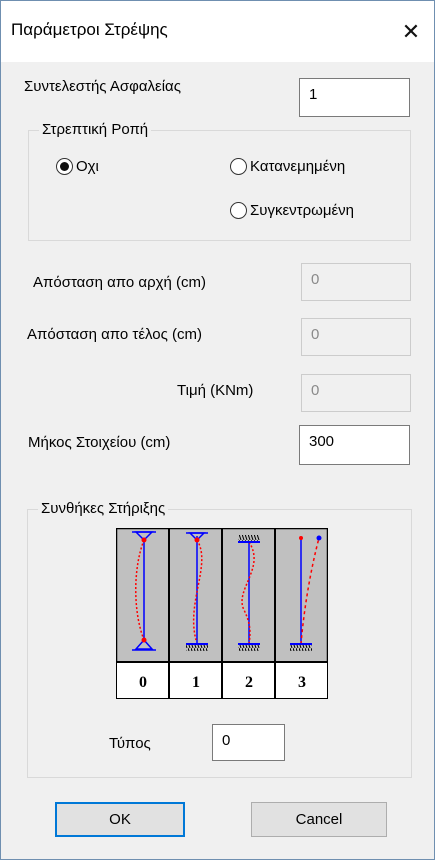 This screenshot has height=860, width=435. Describe the element at coordinates (130, 743) in the screenshot. I see `type-label: Τύπος` at that location.